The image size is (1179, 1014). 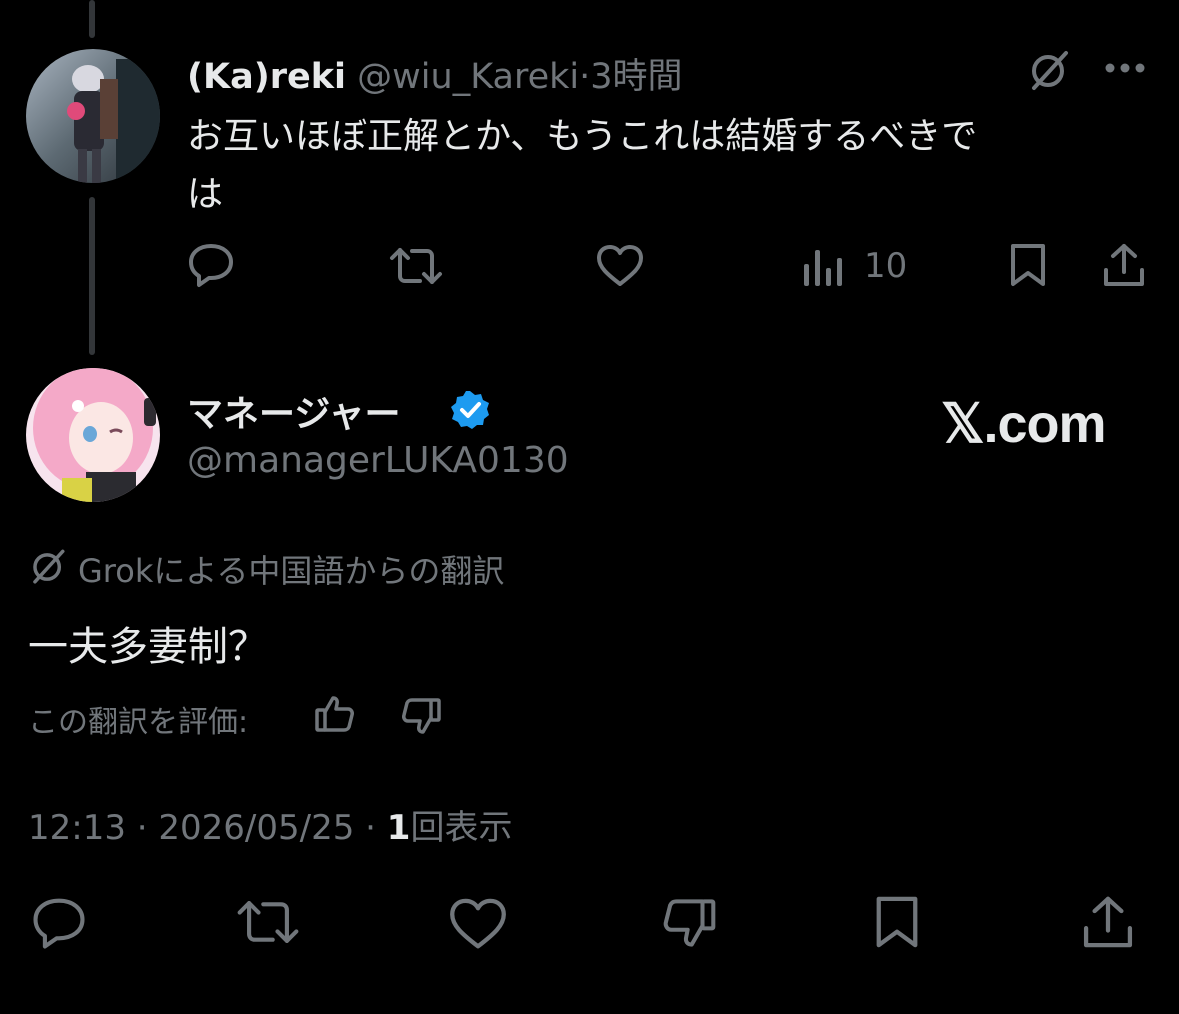 I want to click on grok-icon, so click(x=1049, y=71).